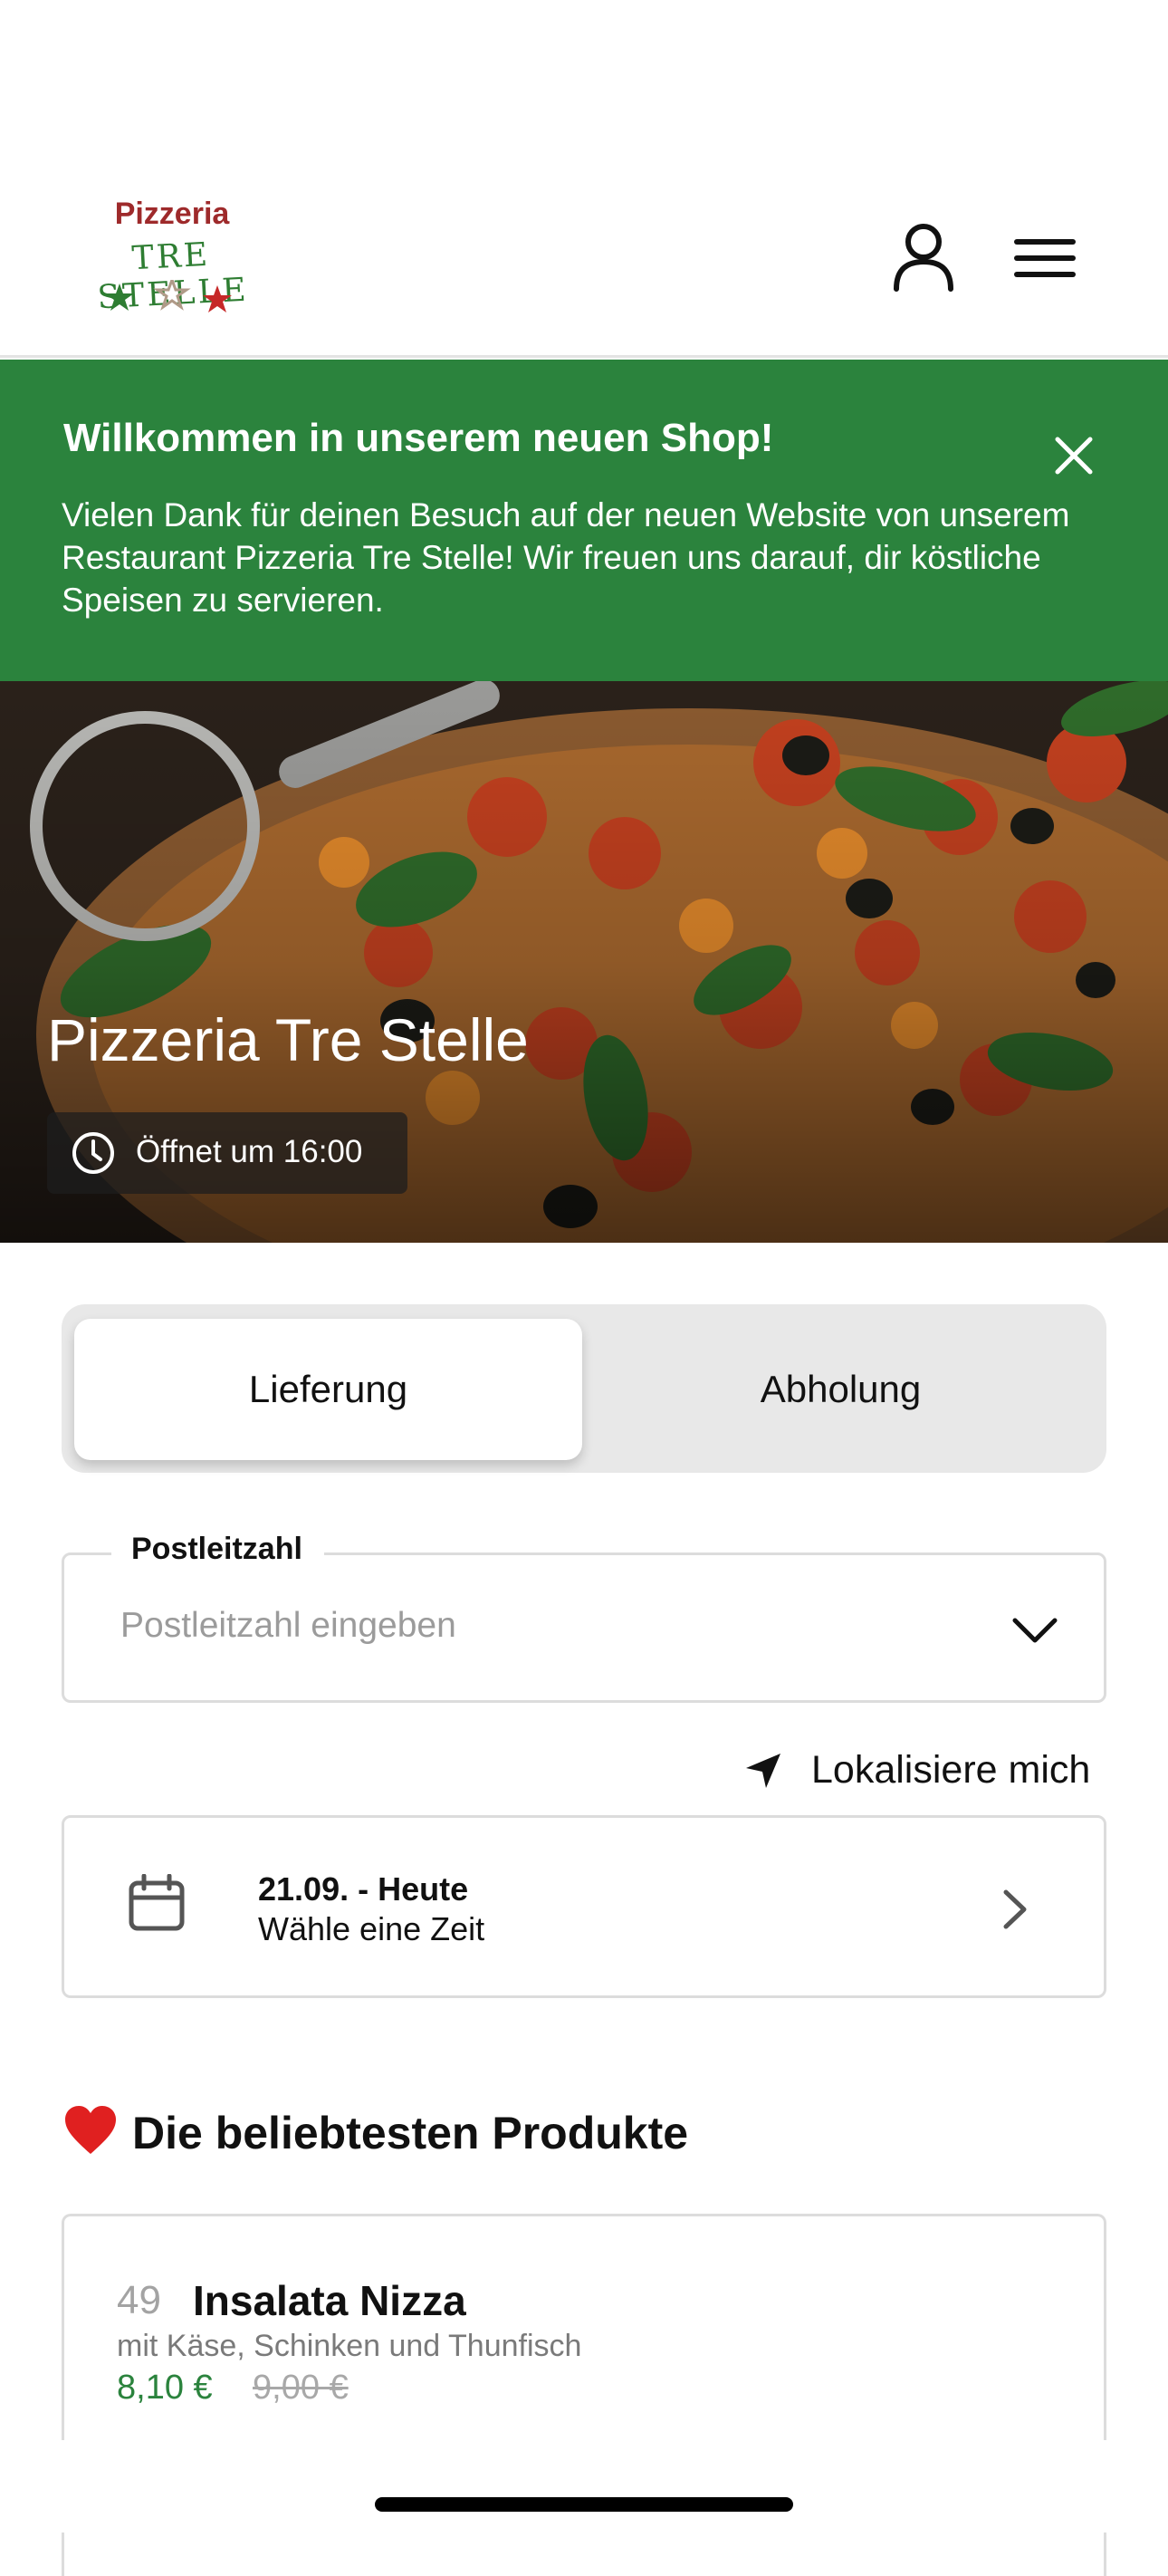 This screenshot has width=1168, height=2576. I want to click on user-icon, so click(923, 258).